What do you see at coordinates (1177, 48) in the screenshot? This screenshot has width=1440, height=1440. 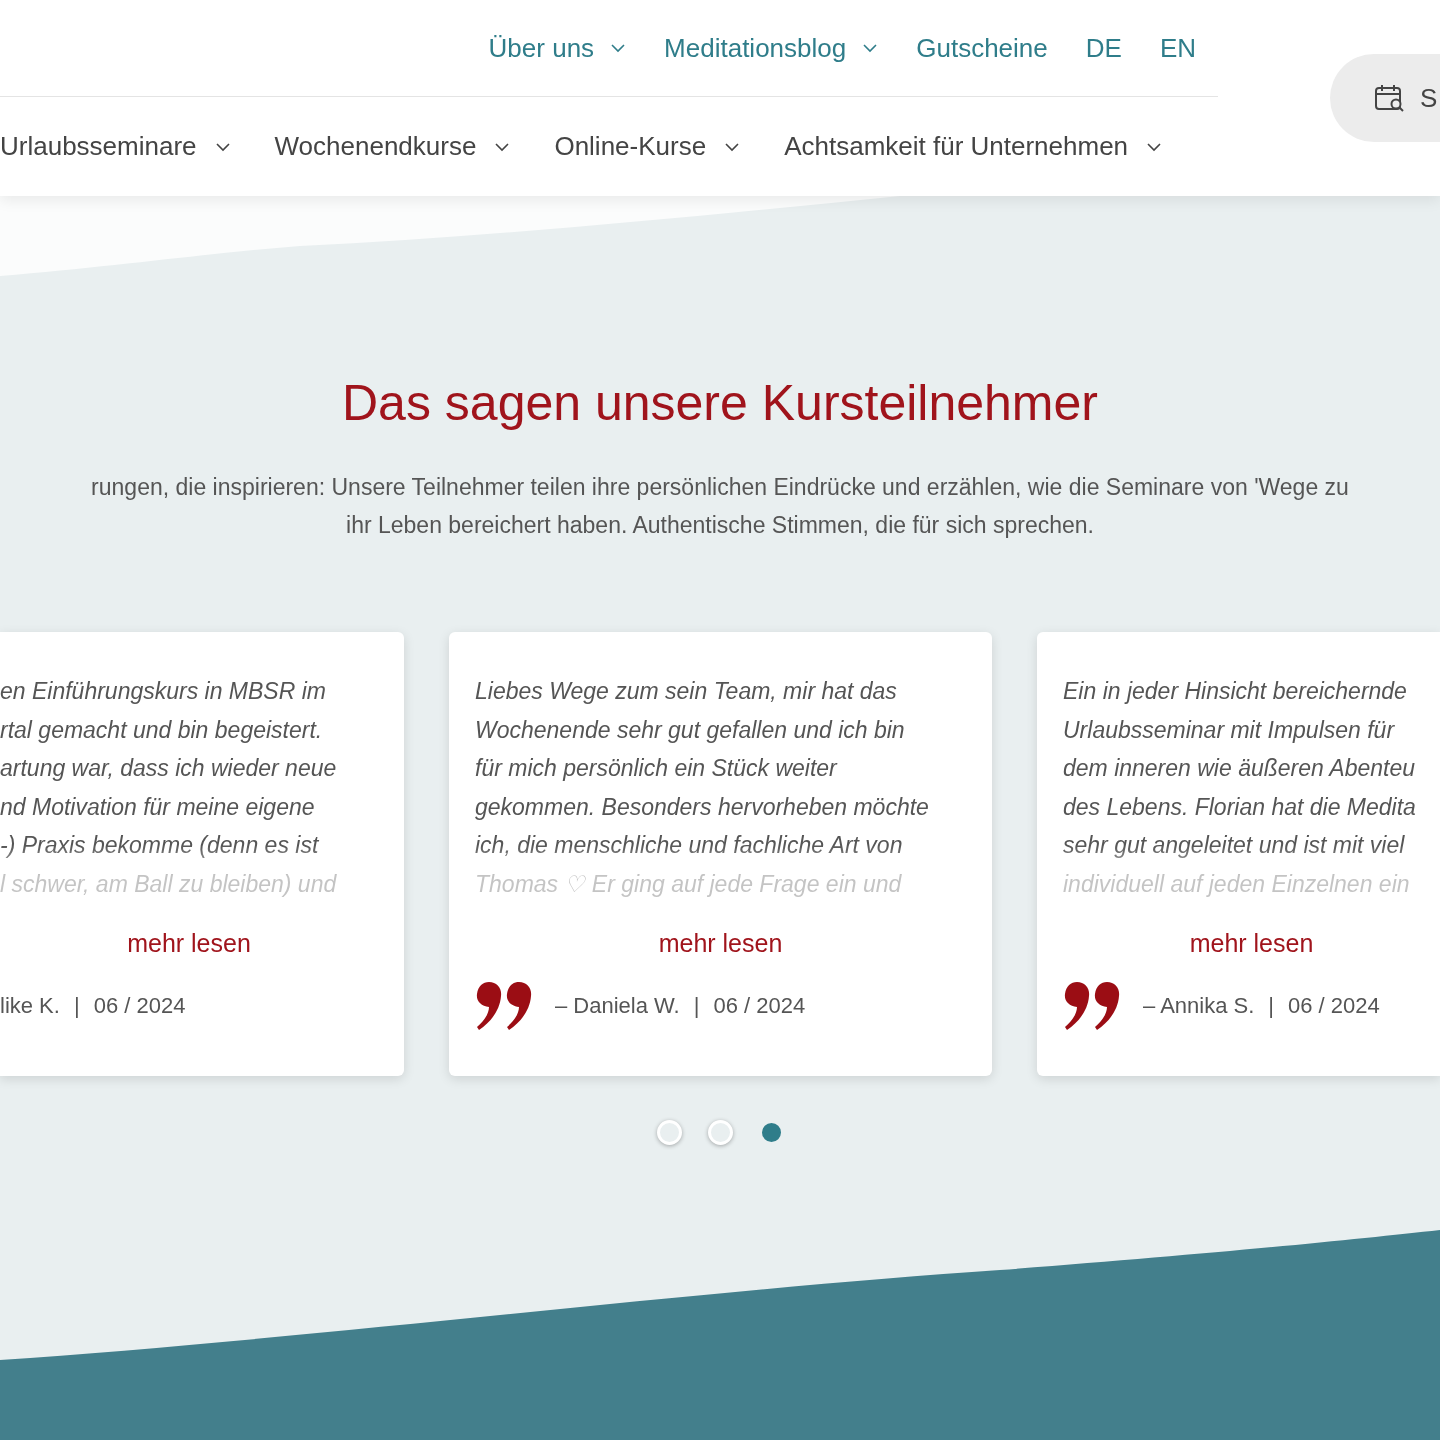 I see `nav-link: EN` at bounding box center [1177, 48].